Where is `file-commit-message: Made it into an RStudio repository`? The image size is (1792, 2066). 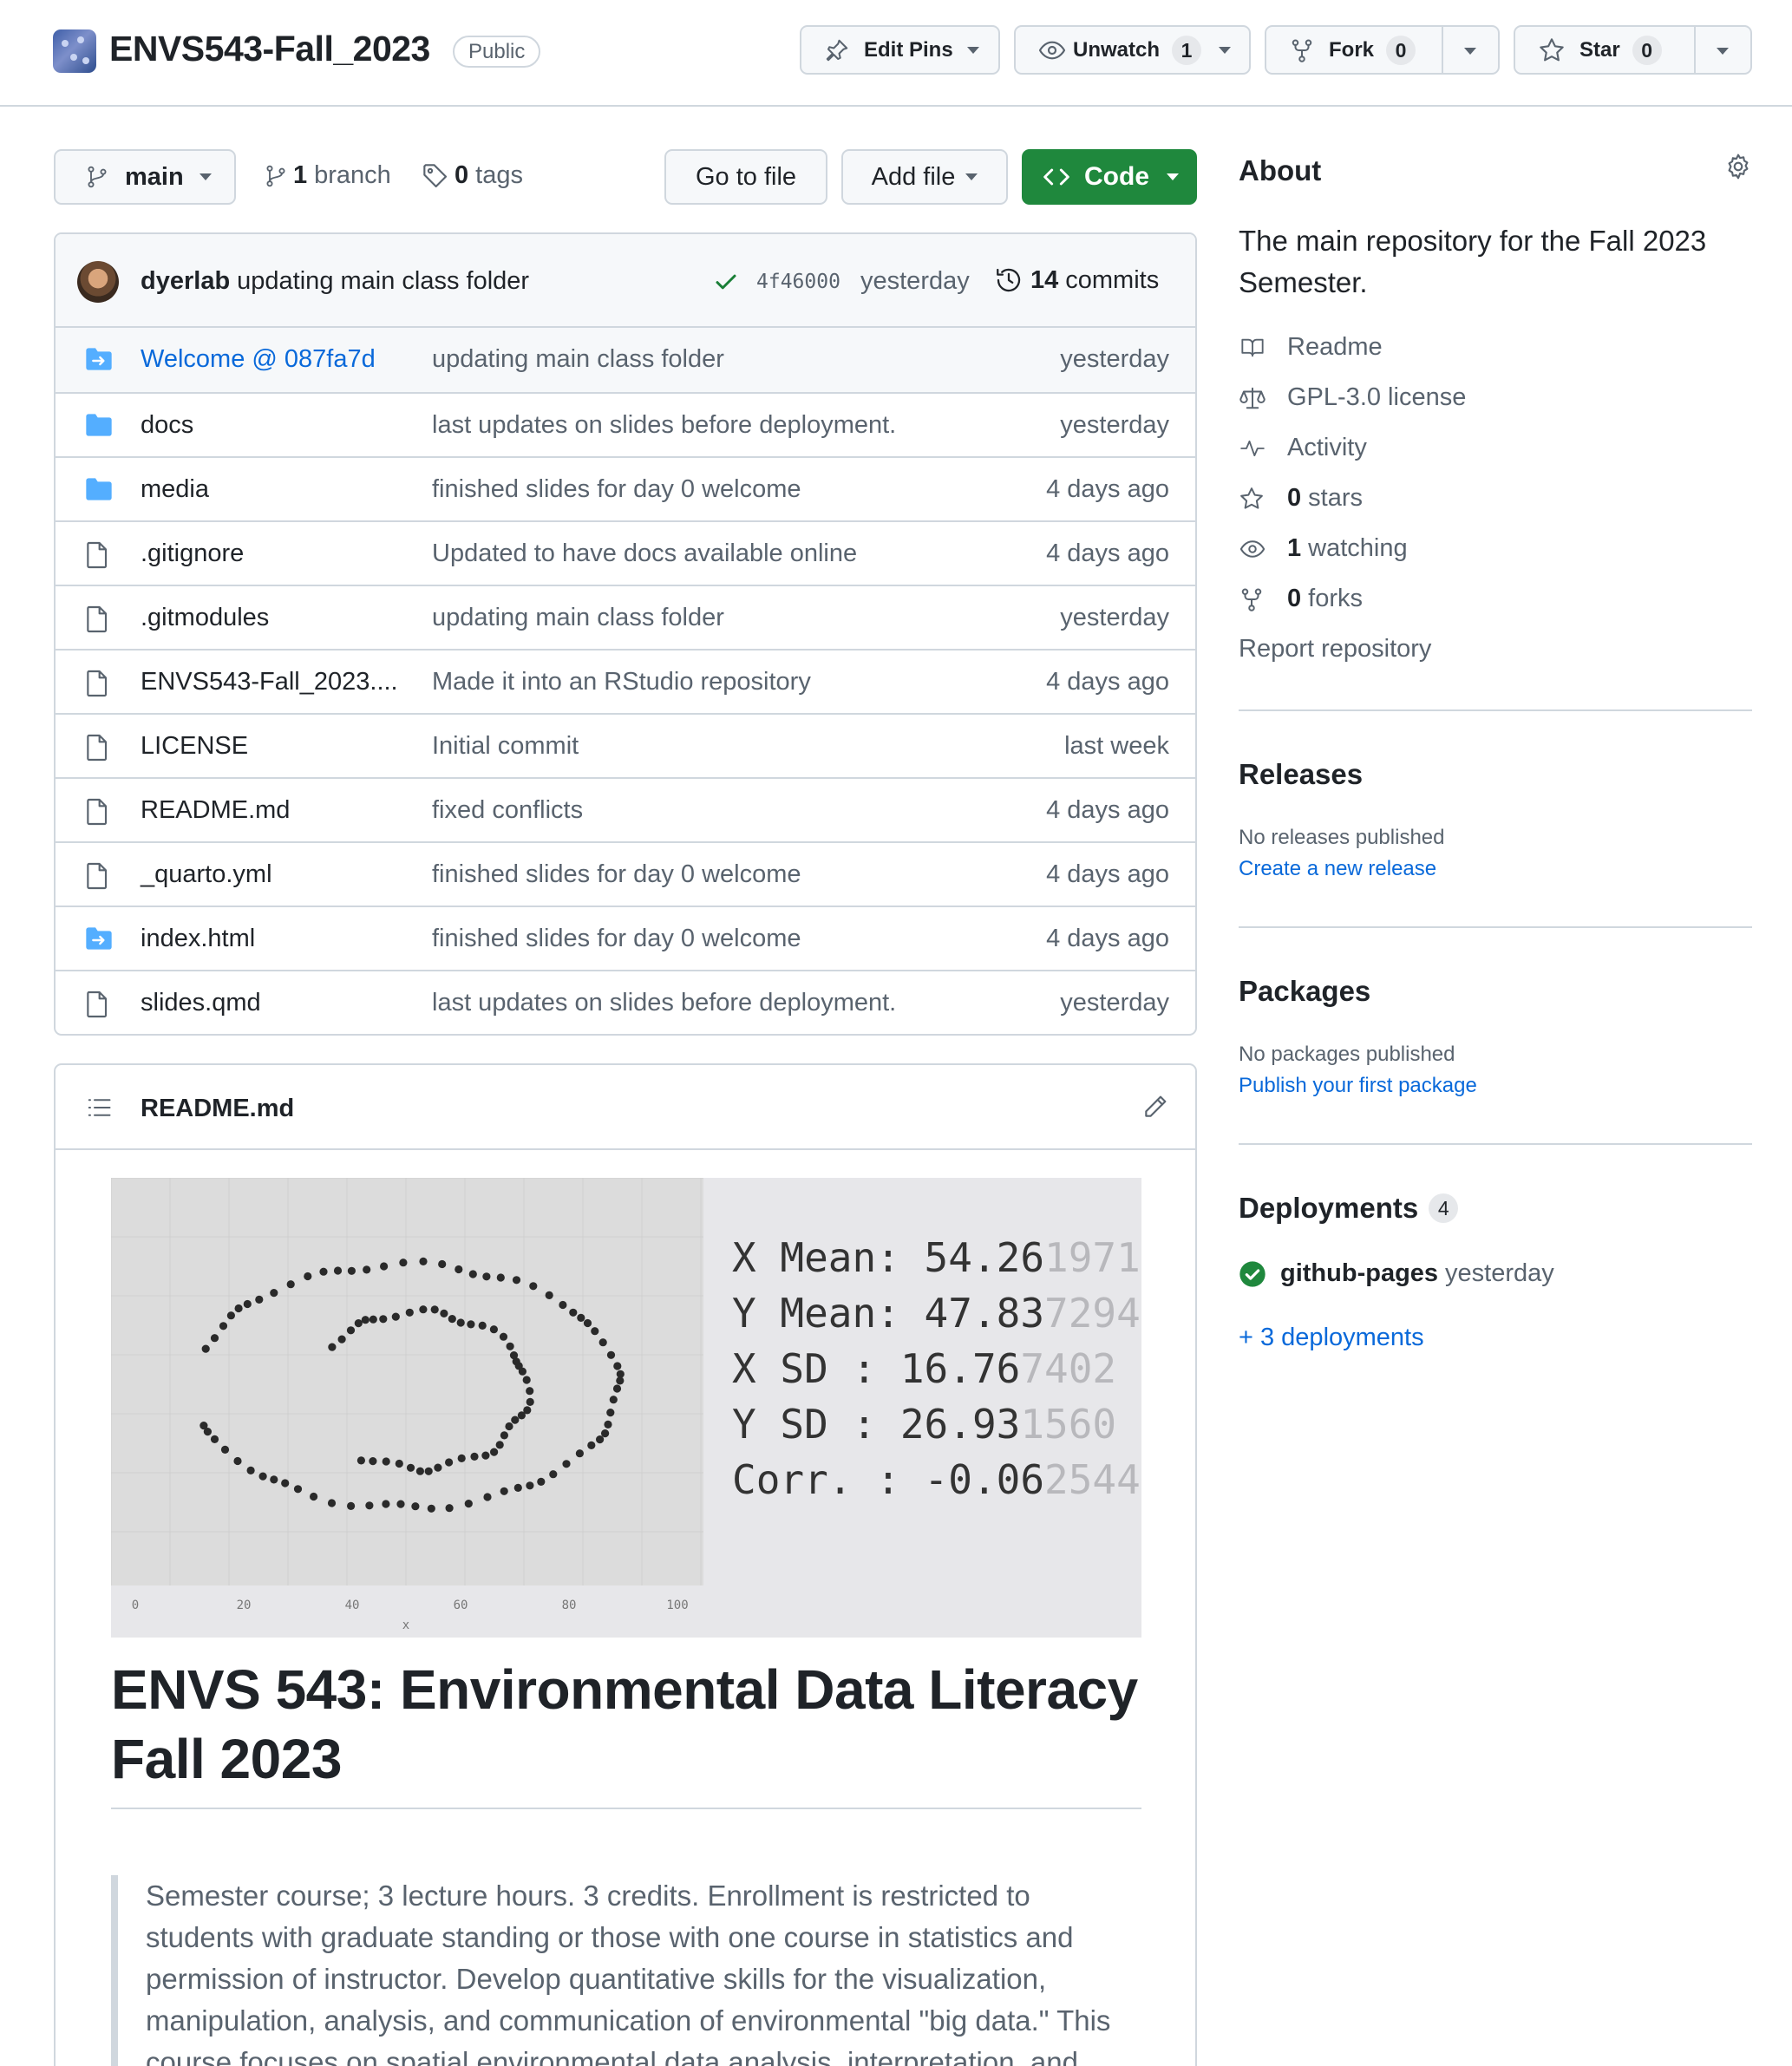
file-commit-message: Made it into an RStudio repository is located at coordinates (622, 682).